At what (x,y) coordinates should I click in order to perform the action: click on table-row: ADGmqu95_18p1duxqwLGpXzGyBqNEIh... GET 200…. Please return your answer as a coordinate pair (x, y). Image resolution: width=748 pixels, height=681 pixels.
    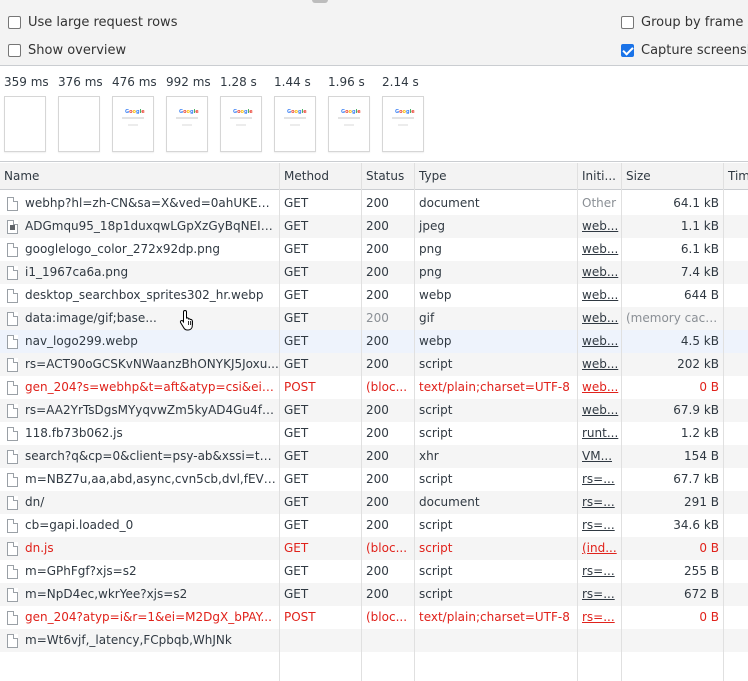
    Looking at the image, I should click on (374, 226).